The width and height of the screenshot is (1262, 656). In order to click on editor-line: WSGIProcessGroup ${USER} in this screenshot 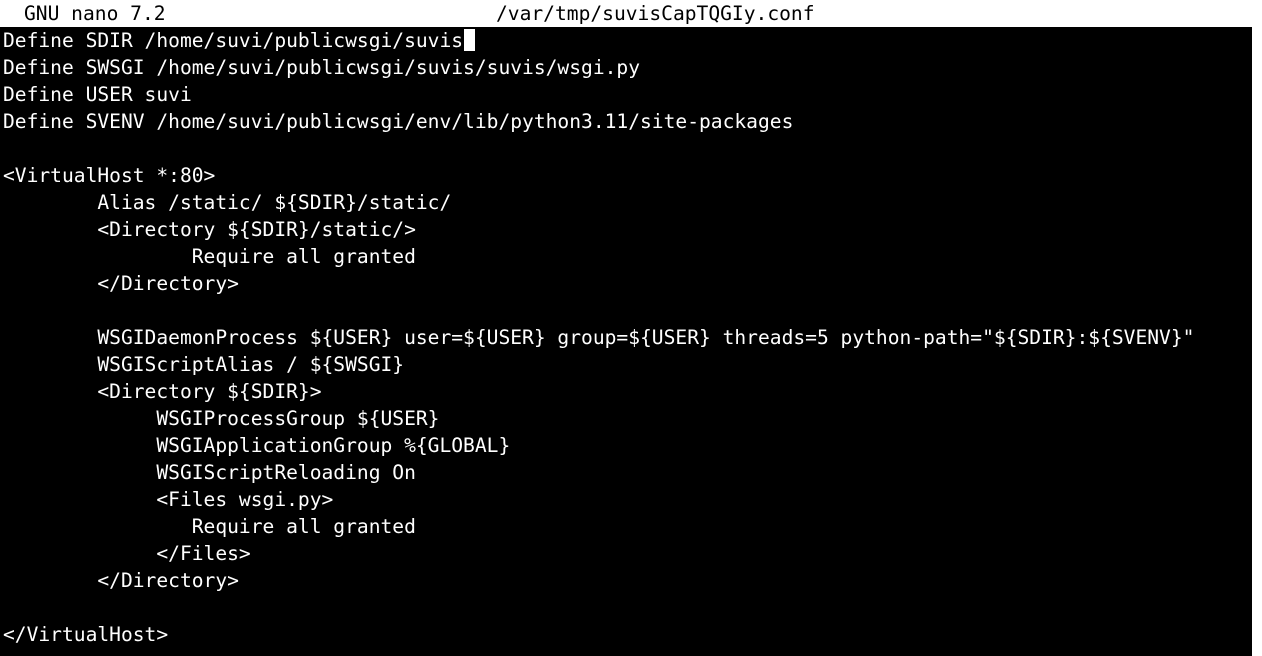, I will do `click(627, 418)`.